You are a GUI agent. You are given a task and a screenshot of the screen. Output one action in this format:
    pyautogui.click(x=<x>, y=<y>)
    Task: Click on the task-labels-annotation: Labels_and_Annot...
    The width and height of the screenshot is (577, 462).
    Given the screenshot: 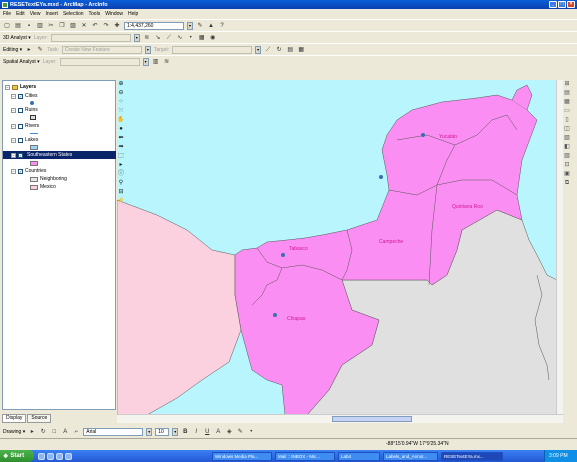 What is the action you would take?
    pyautogui.click(x=410, y=456)
    